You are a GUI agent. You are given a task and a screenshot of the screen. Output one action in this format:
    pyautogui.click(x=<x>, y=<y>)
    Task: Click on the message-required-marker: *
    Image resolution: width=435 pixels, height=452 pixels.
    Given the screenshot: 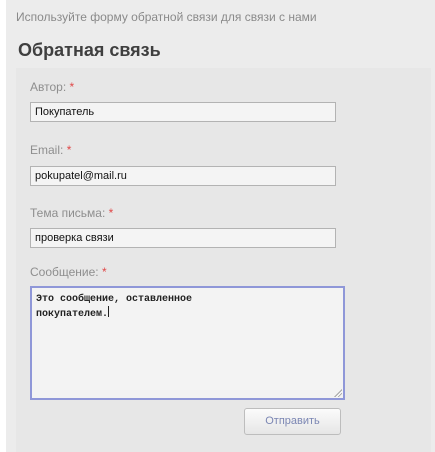 What is the action you would take?
    pyautogui.click(x=104, y=272)
    